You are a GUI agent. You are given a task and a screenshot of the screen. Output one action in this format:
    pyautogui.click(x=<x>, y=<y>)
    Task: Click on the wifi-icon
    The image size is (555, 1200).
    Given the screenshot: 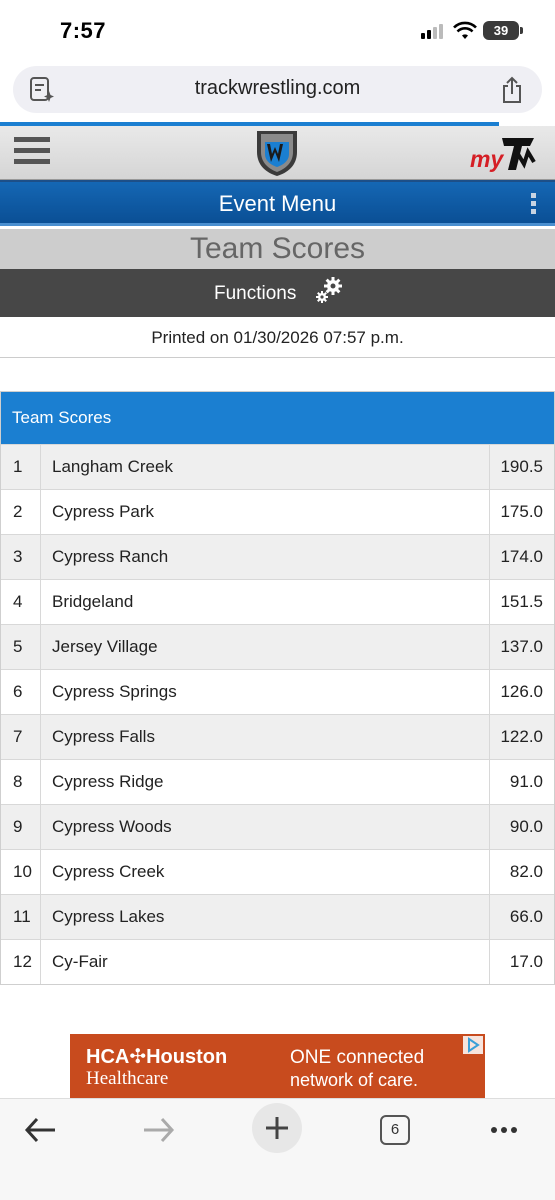 What is the action you would take?
    pyautogui.click(x=465, y=30)
    